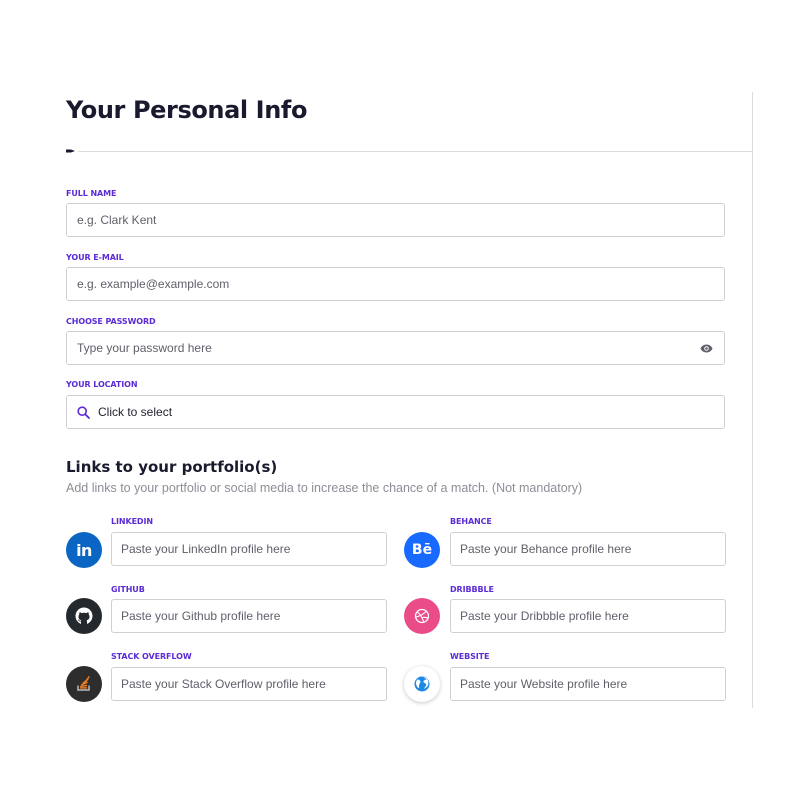 The width and height of the screenshot is (800, 800). I want to click on linkedin-input: Paste your LinkedIn profile here, so click(249, 549).